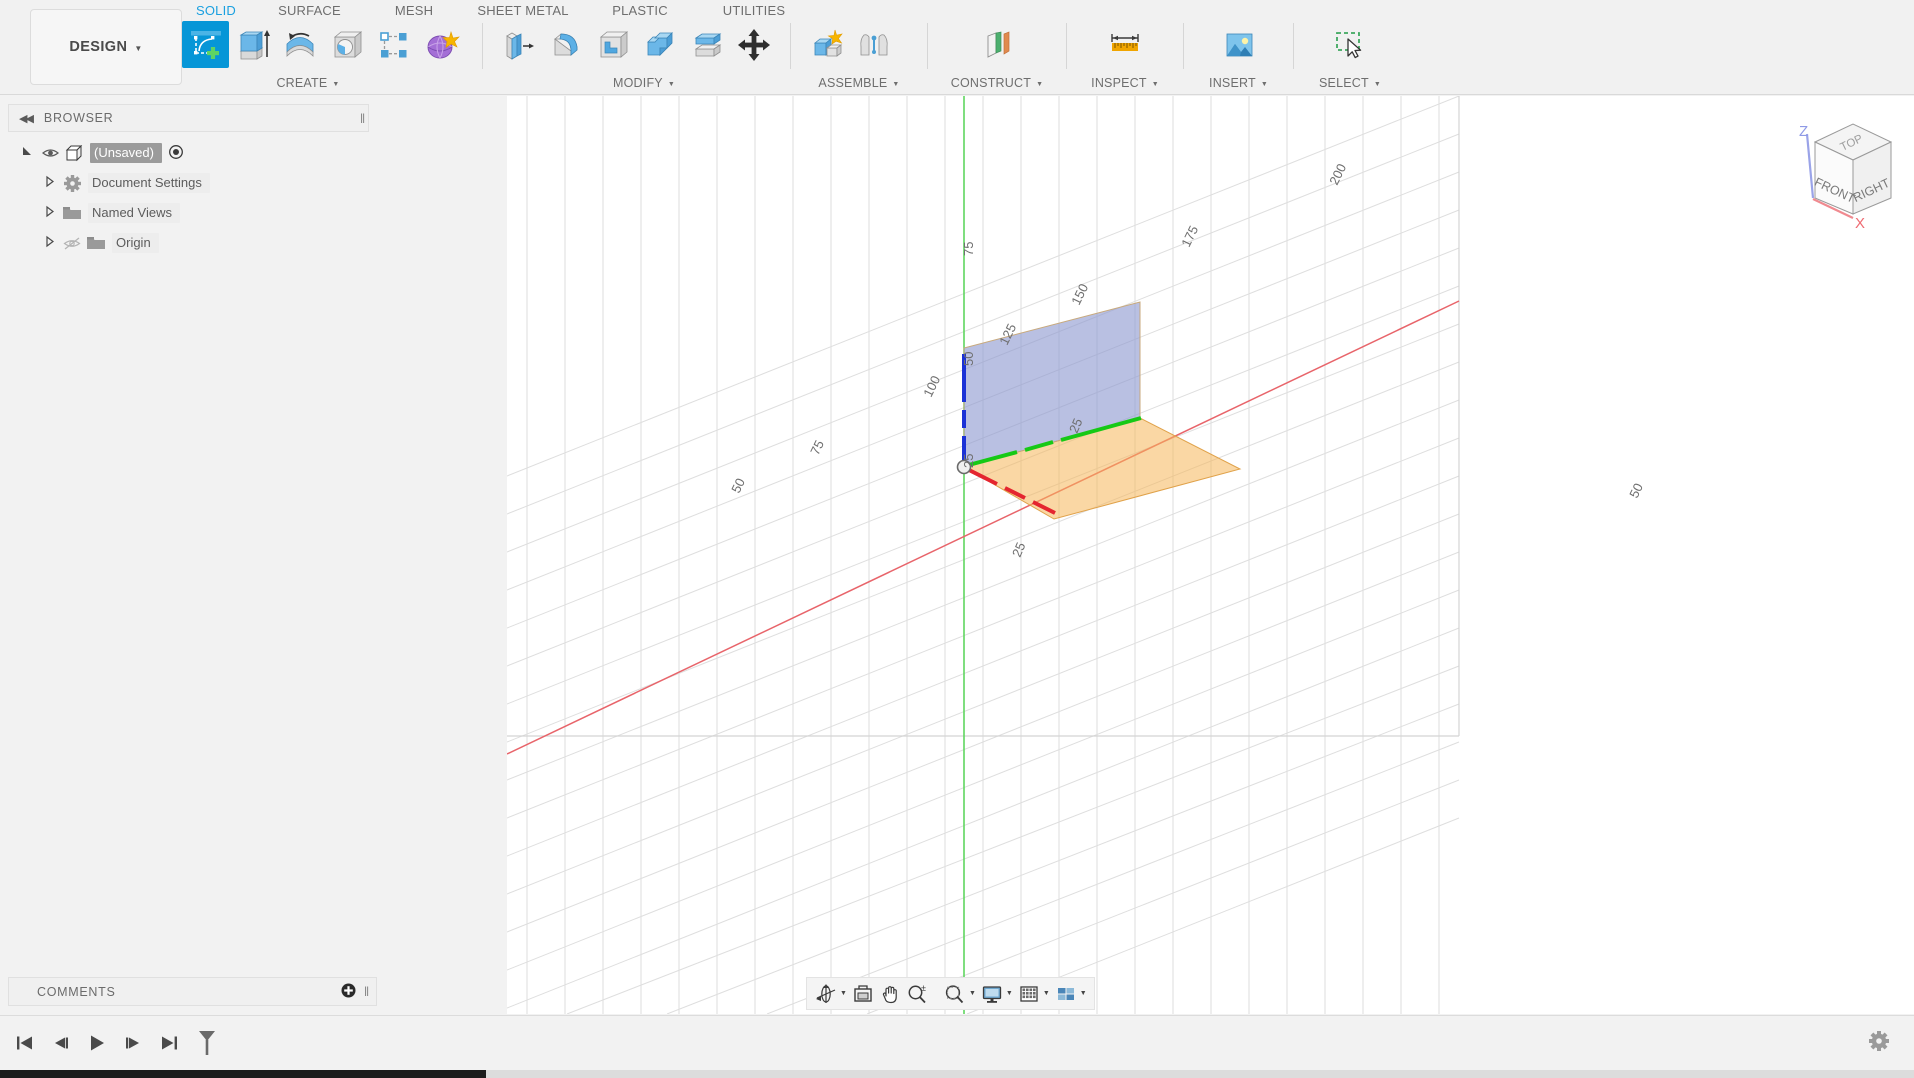  I want to click on viewport-layout-button: ▼, so click(1071, 993).